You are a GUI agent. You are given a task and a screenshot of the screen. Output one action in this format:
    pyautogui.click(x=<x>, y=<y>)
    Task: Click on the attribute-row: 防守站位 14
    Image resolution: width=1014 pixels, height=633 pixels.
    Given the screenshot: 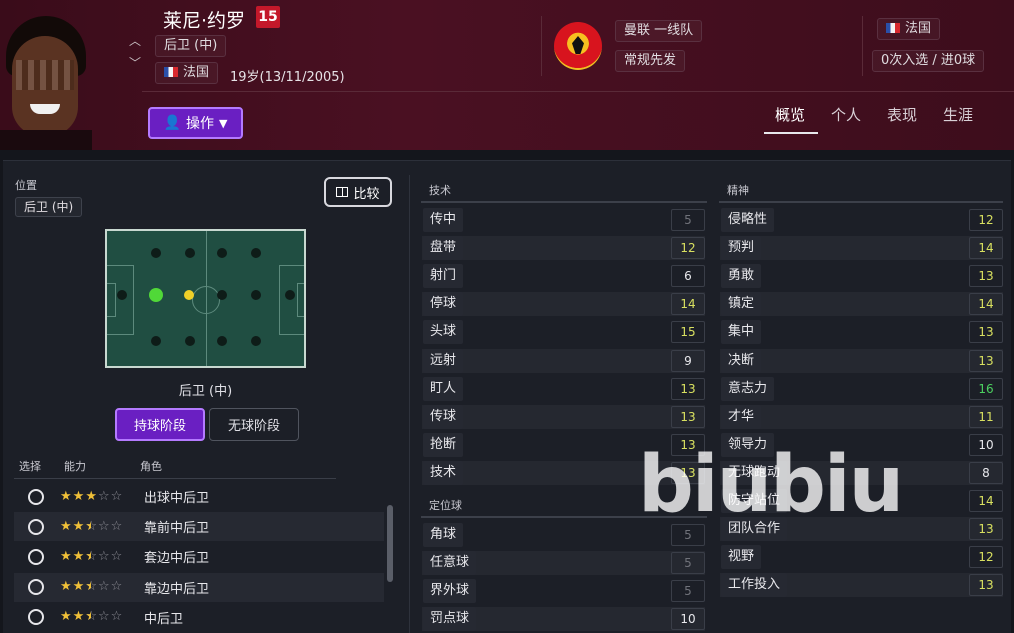 What is the action you would take?
    pyautogui.click(x=861, y=501)
    